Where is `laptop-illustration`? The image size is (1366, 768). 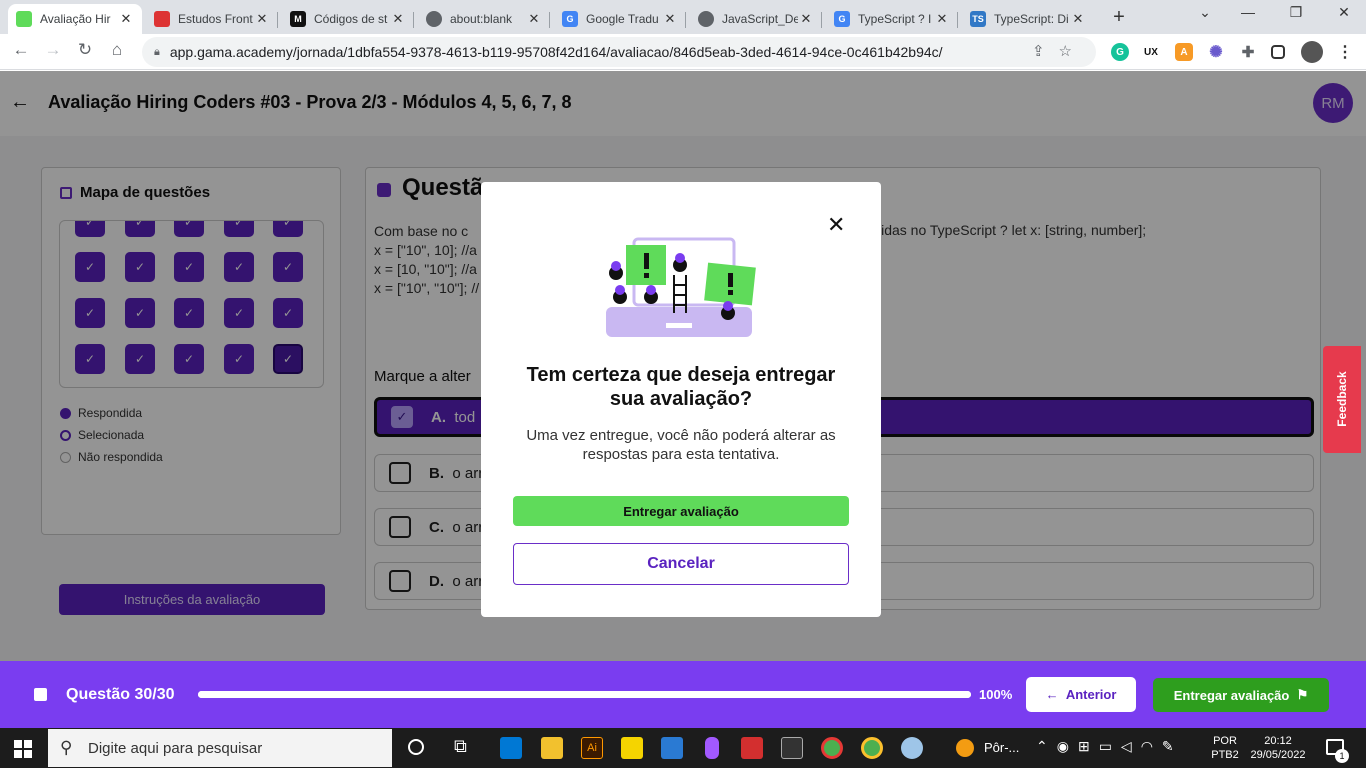 laptop-illustration is located at coordinates (681, 287).